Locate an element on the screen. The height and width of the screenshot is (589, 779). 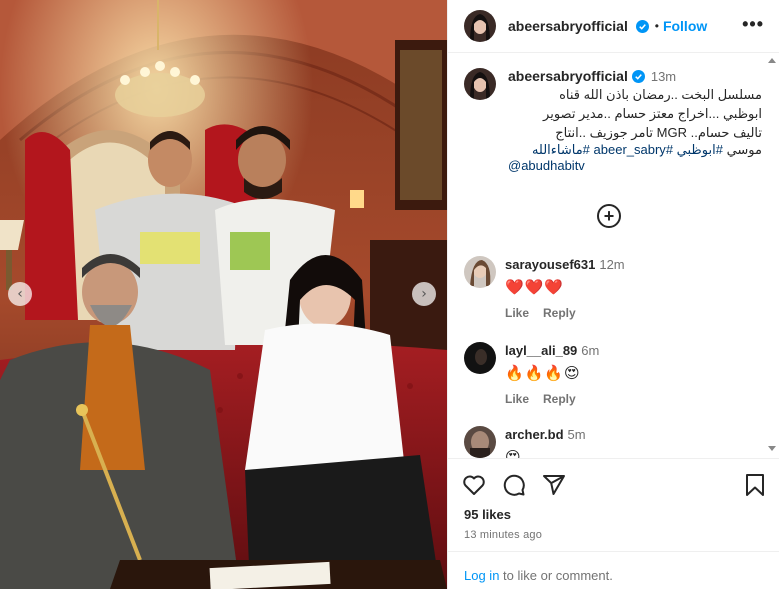
login-prompt-text: to like or comment. is located at coordinates (556, 575).